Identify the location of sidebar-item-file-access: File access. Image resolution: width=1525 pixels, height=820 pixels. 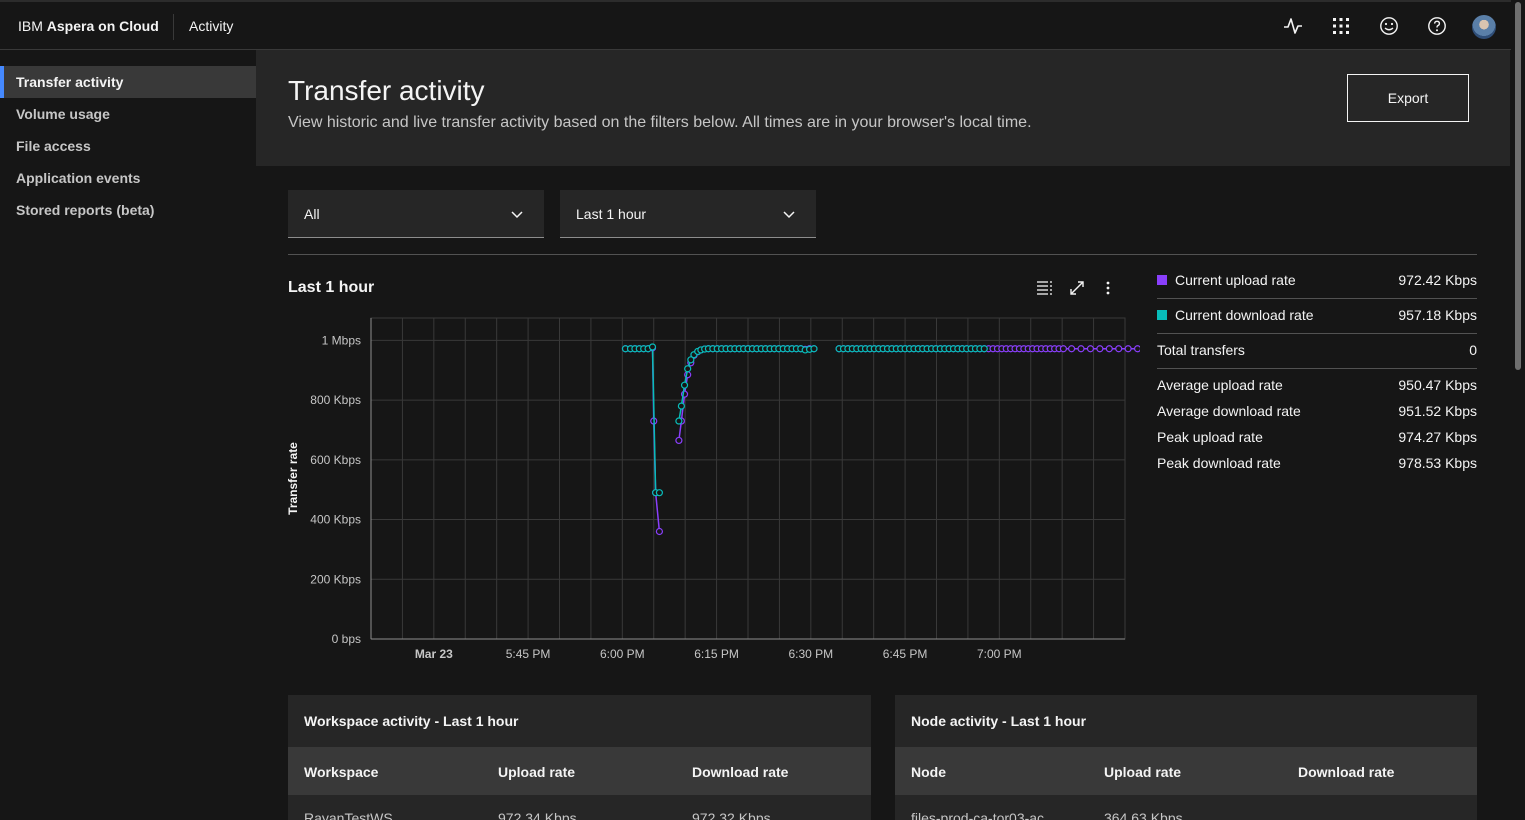
(128, 146).